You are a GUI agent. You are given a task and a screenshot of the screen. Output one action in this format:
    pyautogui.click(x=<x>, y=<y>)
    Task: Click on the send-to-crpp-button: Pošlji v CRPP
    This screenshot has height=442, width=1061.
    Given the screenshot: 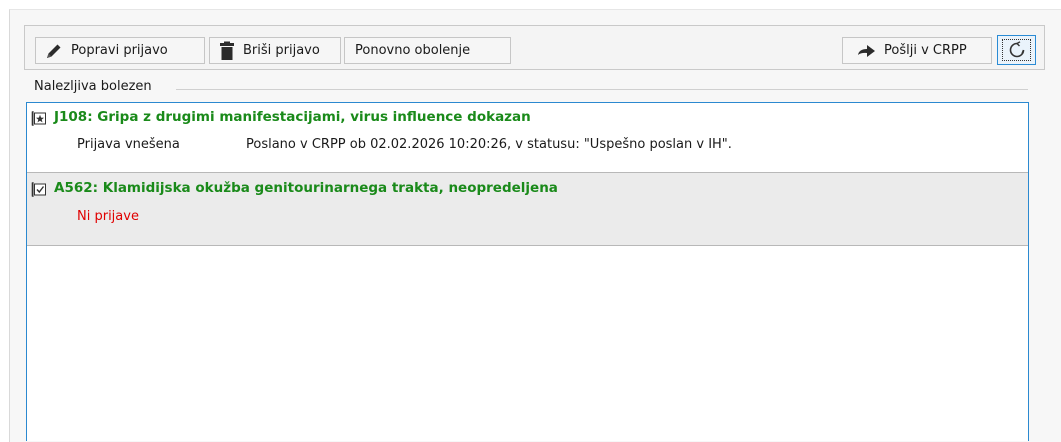 What is the action you would take?
    pyautogui.click(x=917, y=50)
    